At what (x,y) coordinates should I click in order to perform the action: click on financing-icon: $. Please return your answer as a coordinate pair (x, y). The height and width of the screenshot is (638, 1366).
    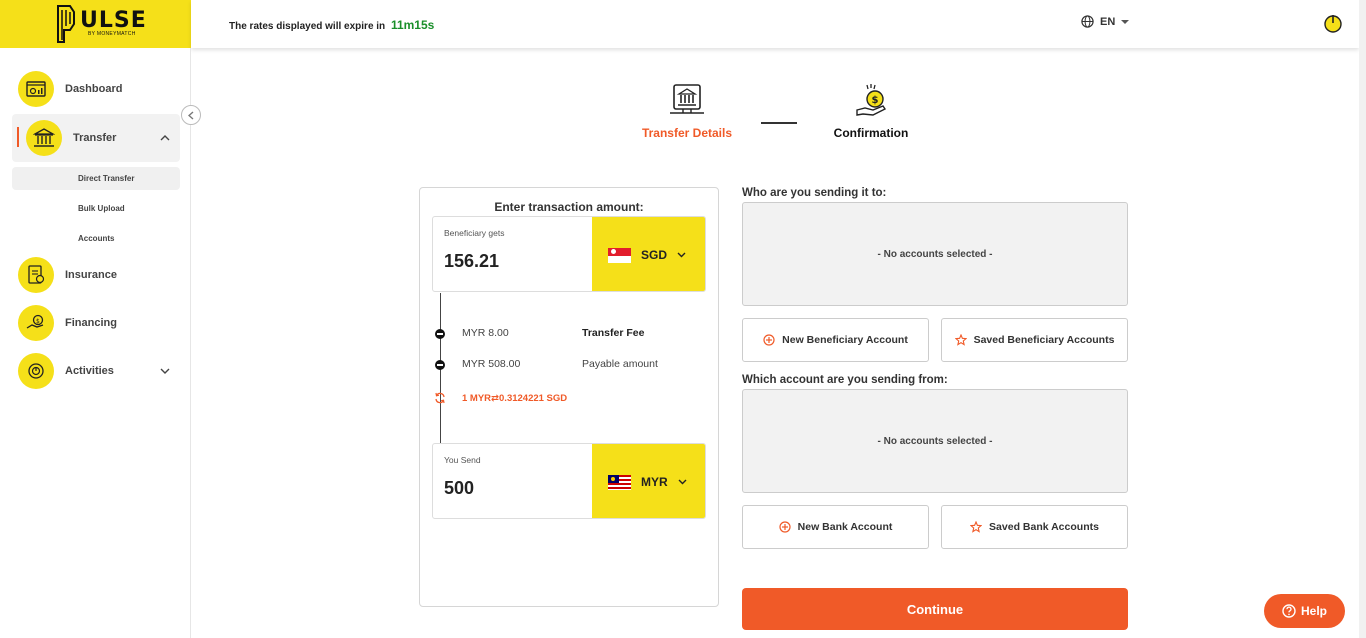
    Looking at the image, I should click on (36, 323).